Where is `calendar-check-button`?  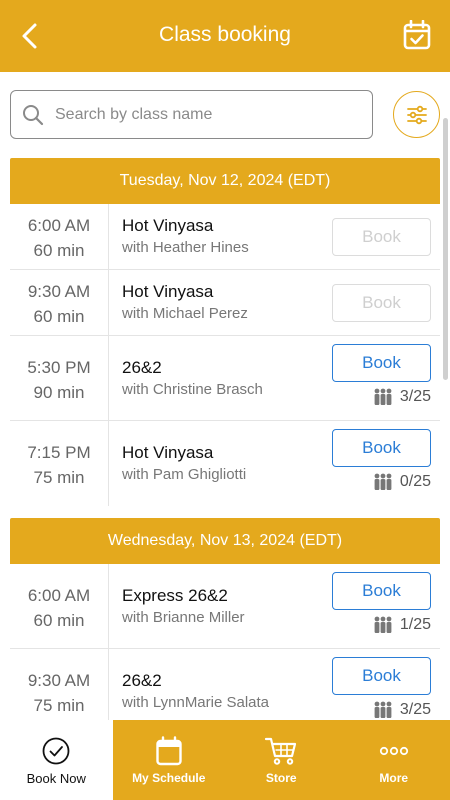
calendar-check-button is located at coordinates (417, 35).